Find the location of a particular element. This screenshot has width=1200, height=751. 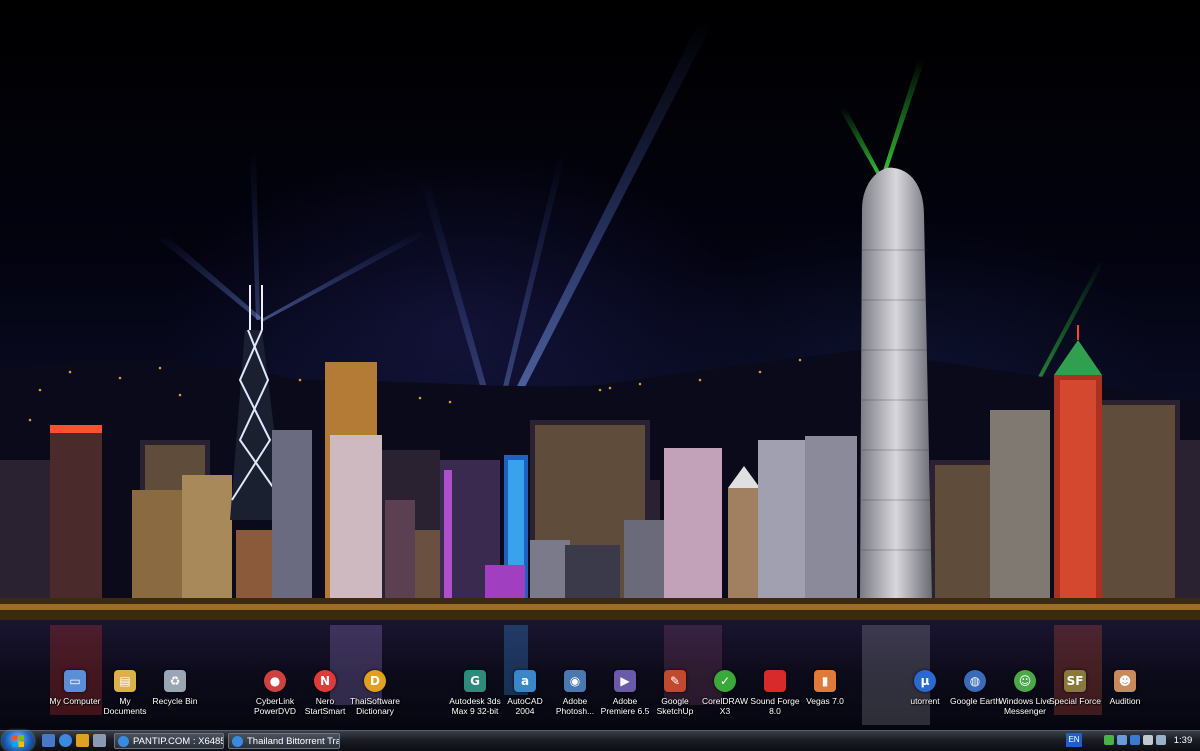

start-button is located at coordinates (18, 741).